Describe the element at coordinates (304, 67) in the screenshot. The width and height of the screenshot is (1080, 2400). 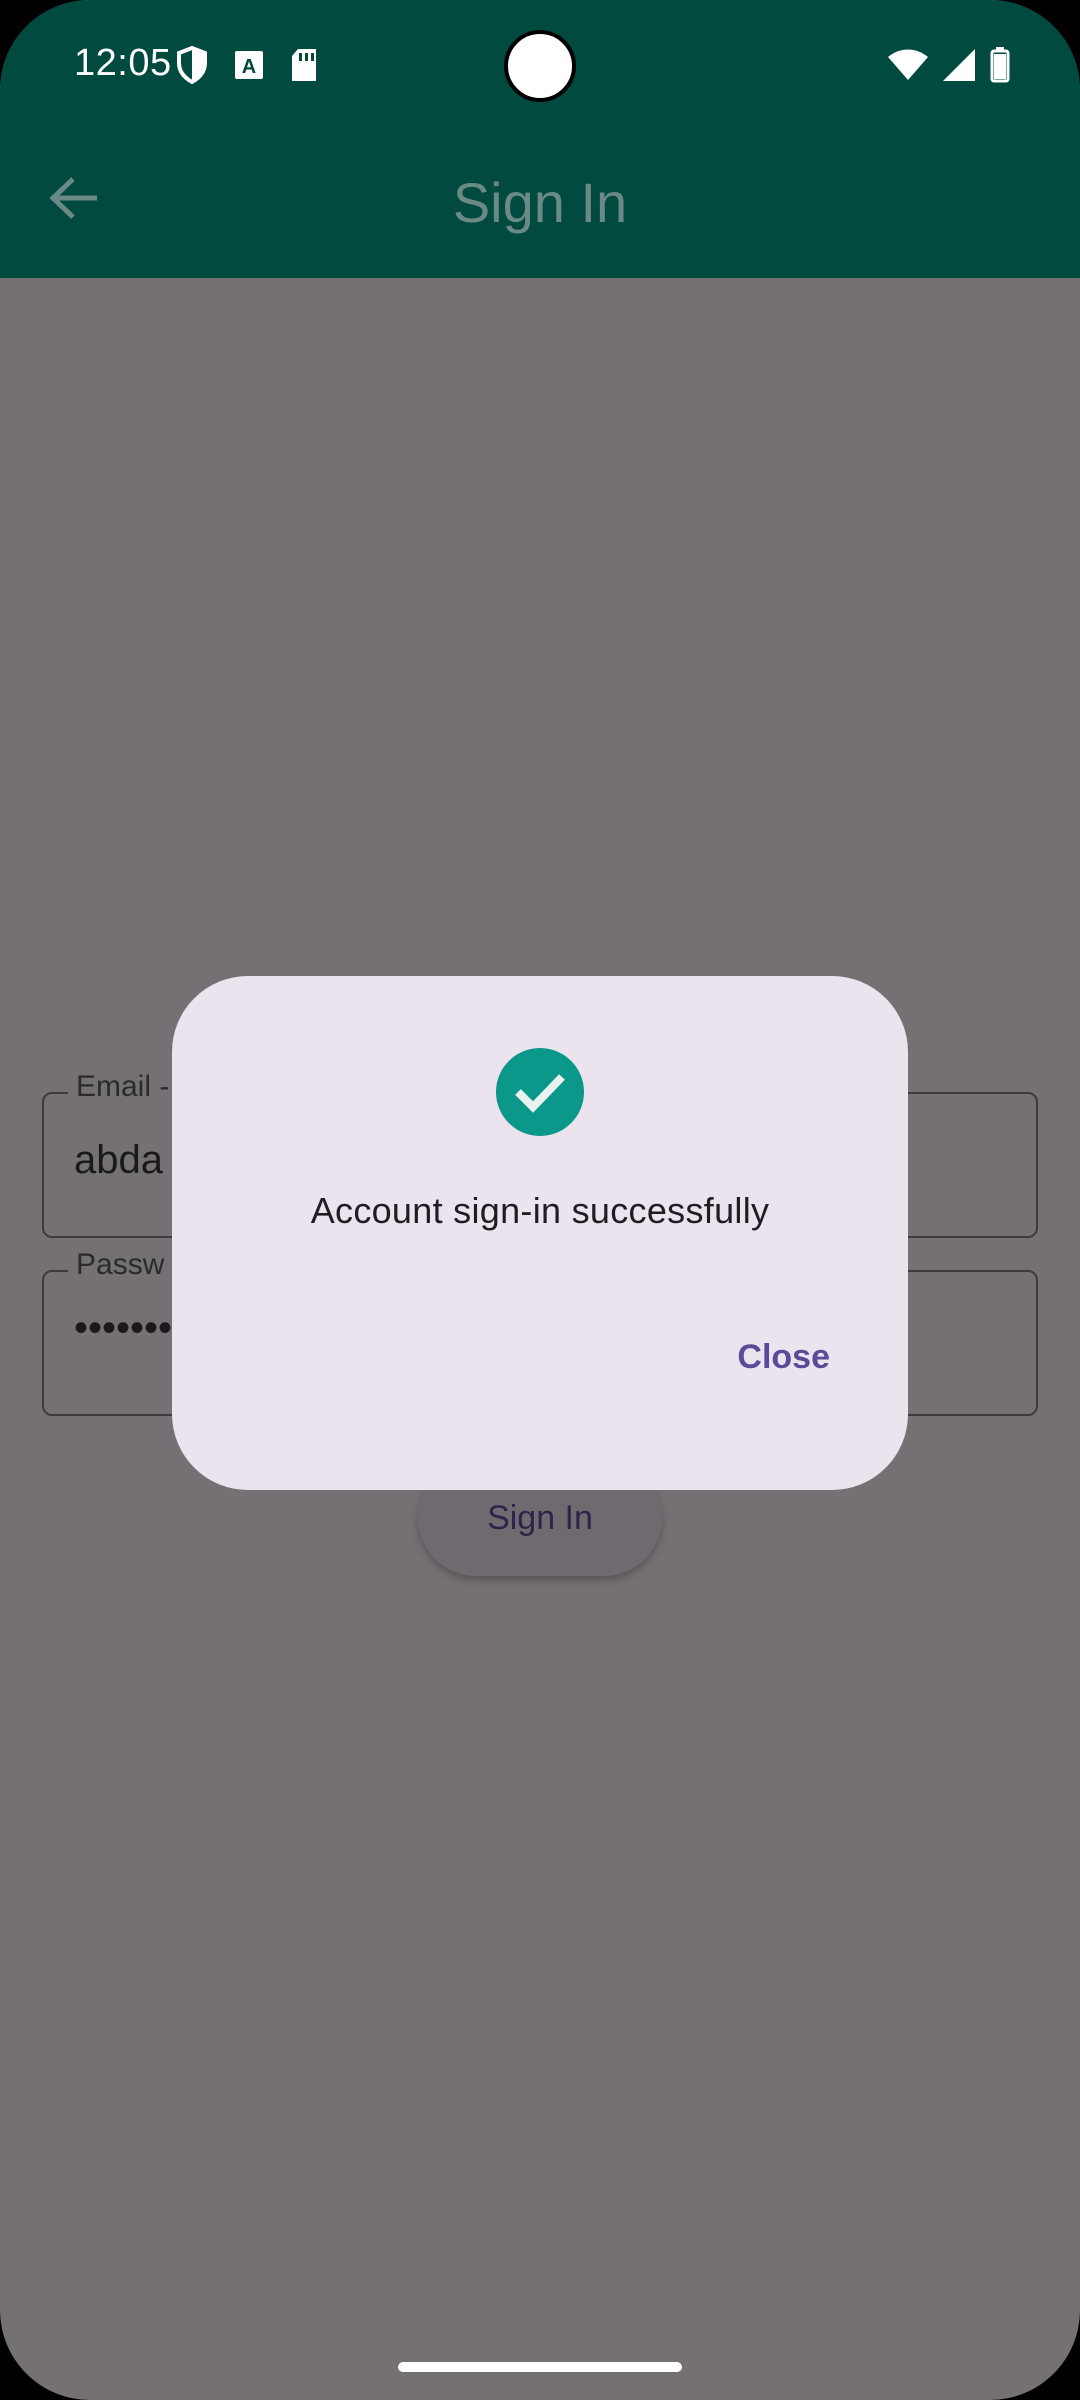
I see `sd-card-icon` at that location.